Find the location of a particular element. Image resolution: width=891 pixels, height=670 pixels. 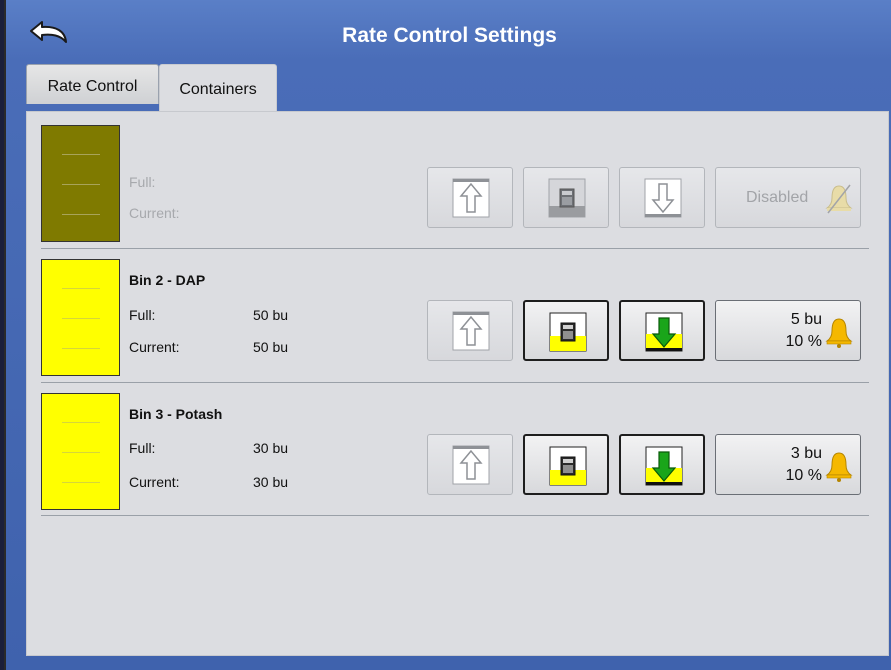

page-title: Rate Control Settings is located at coordinates (449, 35).